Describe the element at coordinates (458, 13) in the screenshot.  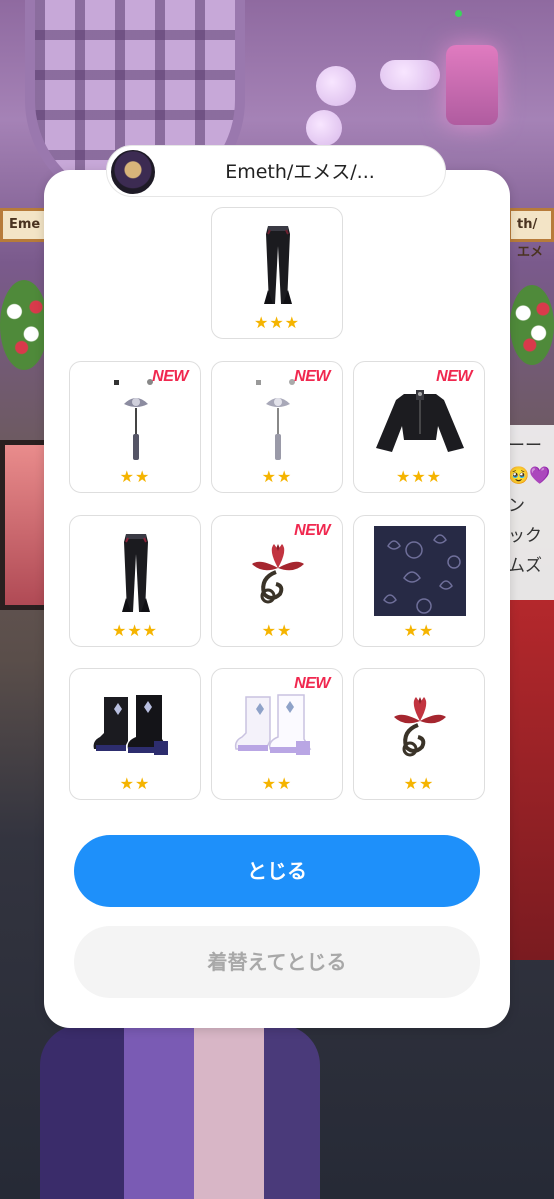
I see `status-indicator` at that location.